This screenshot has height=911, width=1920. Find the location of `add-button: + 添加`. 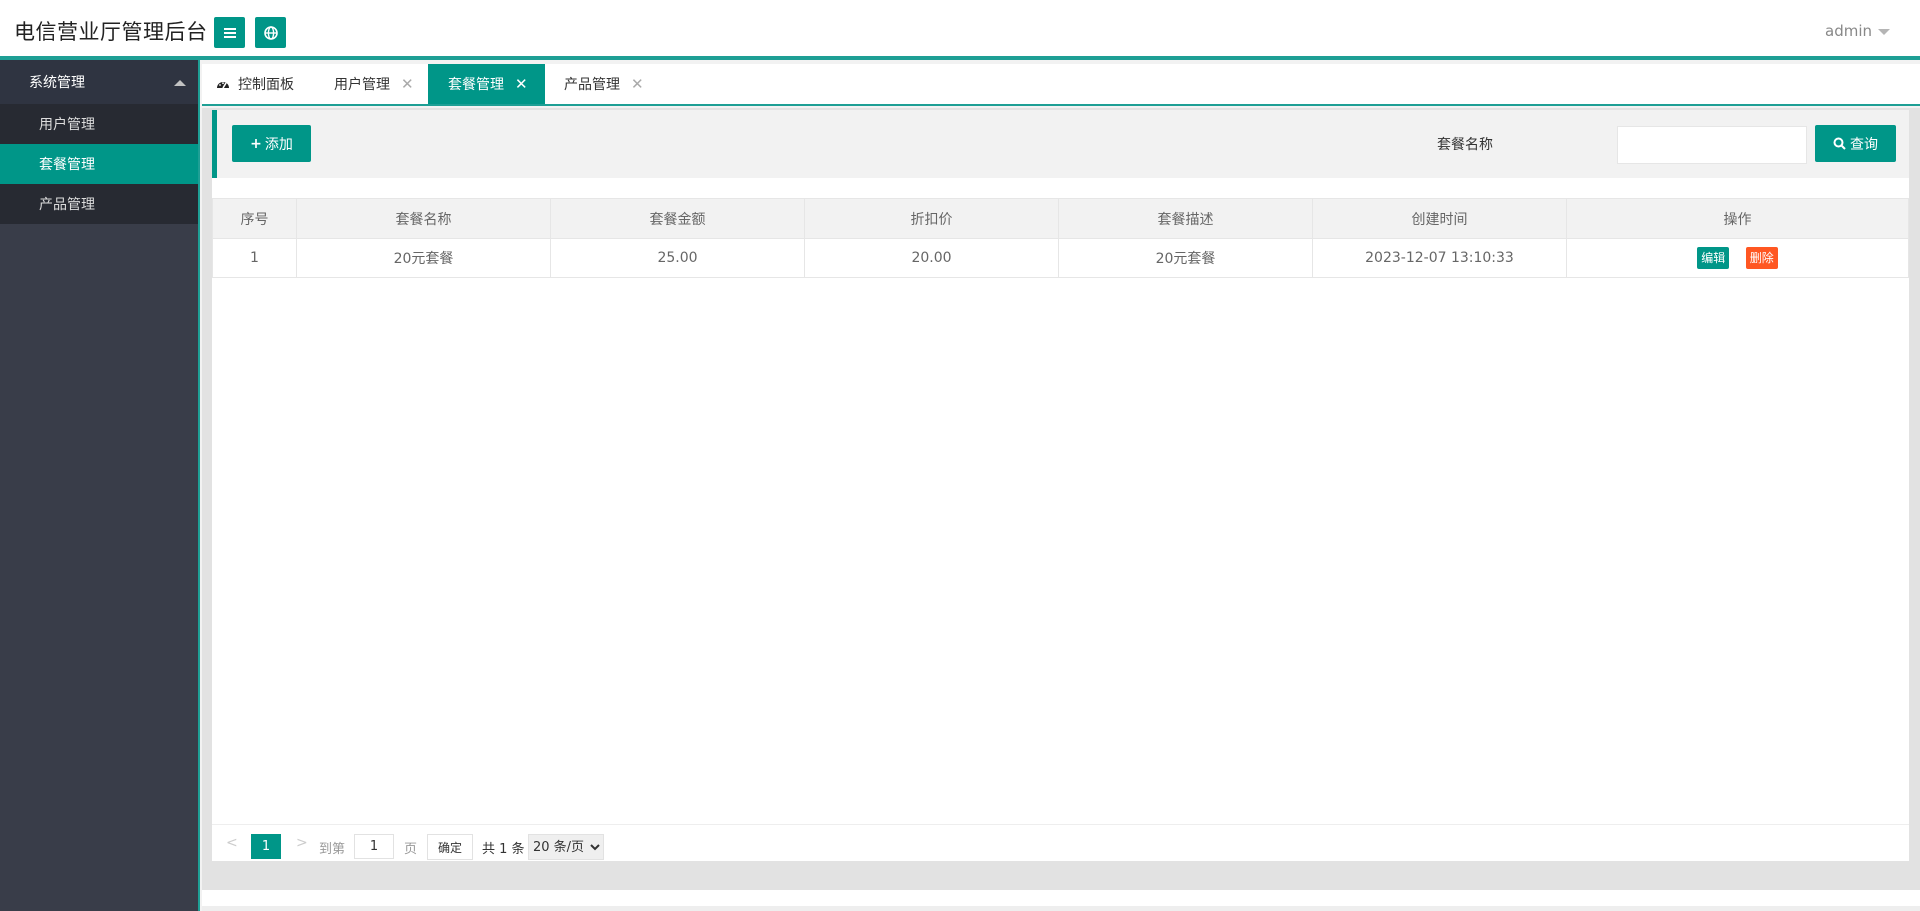

add-button: + 添加 is located at coordinates (271, 143).